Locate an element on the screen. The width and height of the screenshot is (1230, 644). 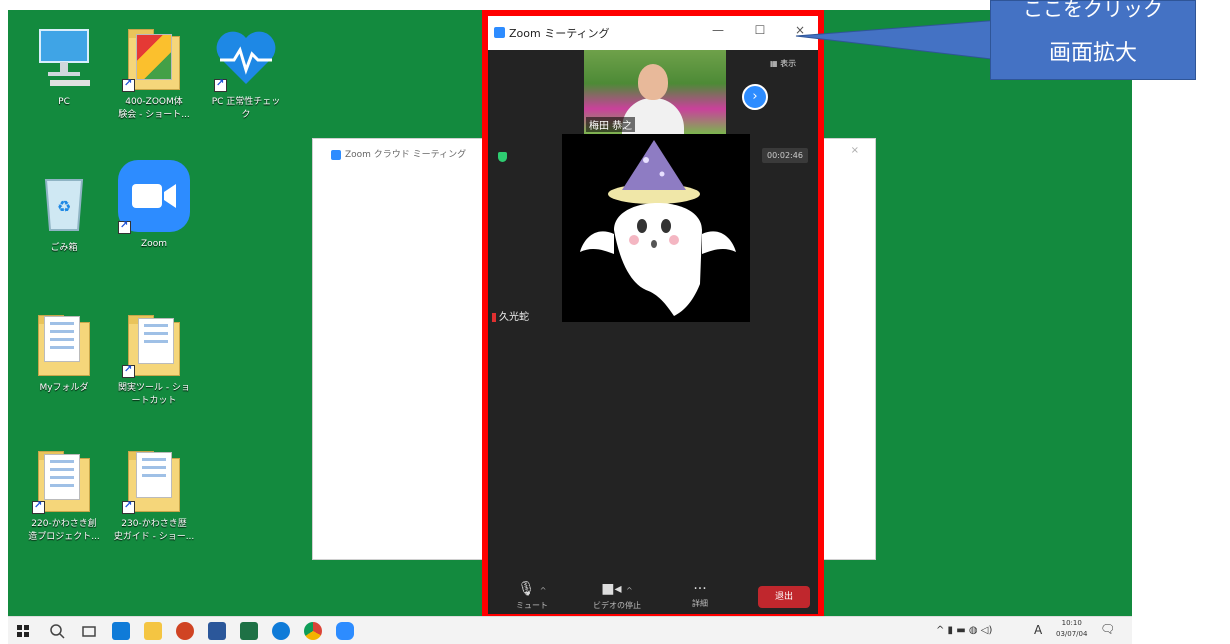
participant-video-top: 梅田 恭之 is located at coordinates (655, 92).